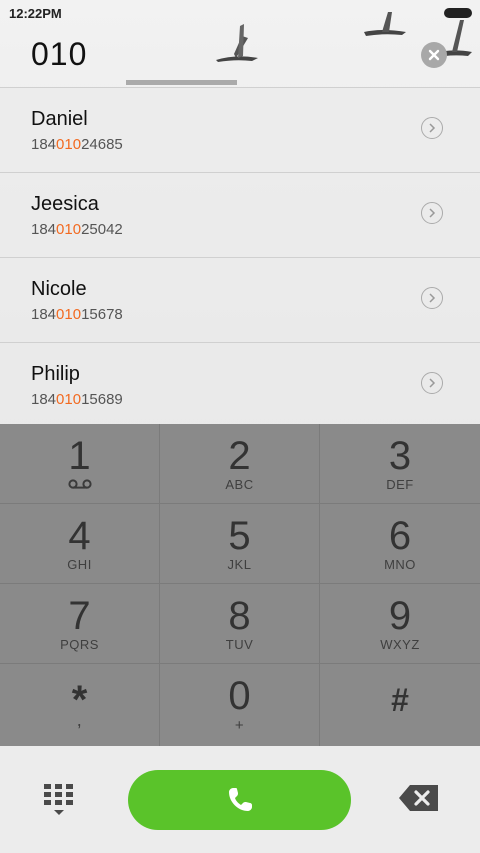 The height and width of the screenshot is (853, 480). I want to click on key-star: * ,, so click(80, 705).